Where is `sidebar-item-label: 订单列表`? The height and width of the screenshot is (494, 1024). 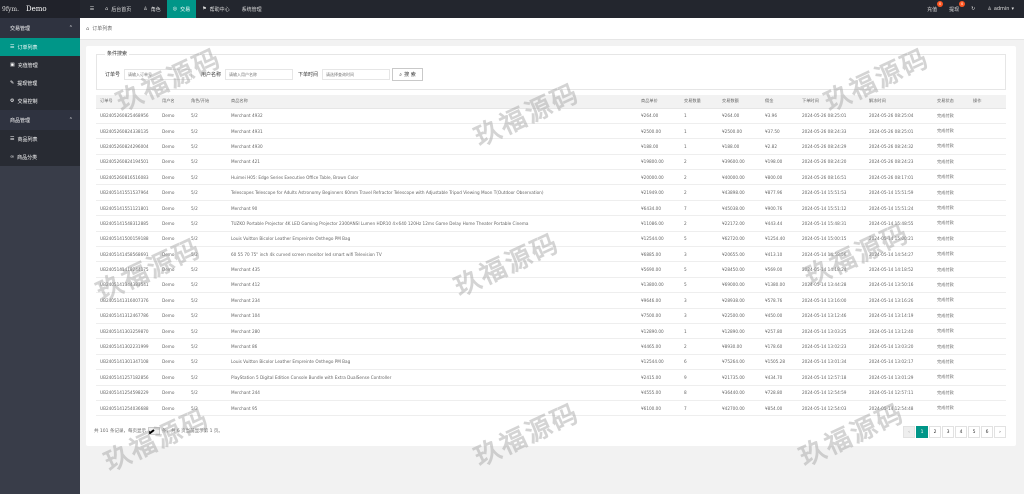 sidebar-item-label: 订单列表 is located at coordinates (27, 47).